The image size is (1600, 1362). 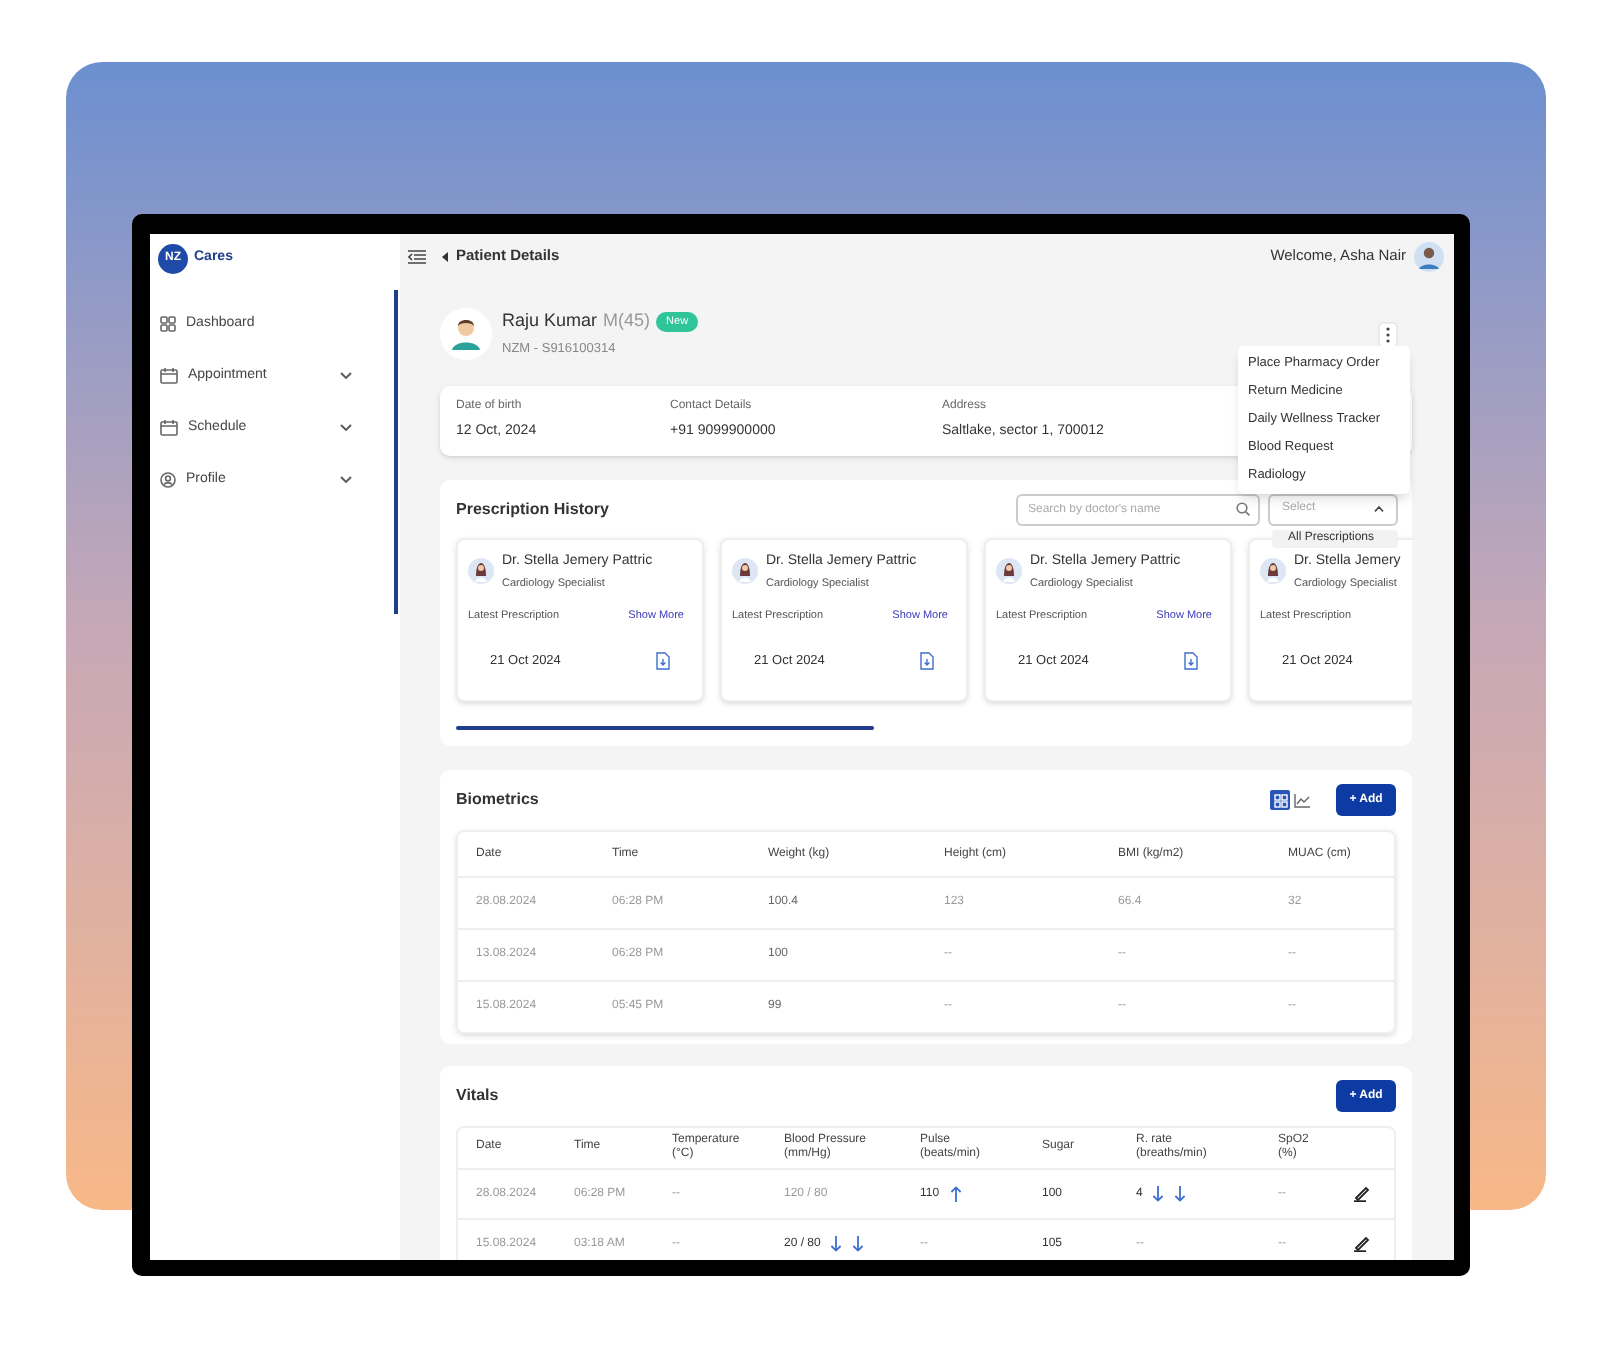 I want to click on section-title: Prescription History, so click(x=532, y=509).